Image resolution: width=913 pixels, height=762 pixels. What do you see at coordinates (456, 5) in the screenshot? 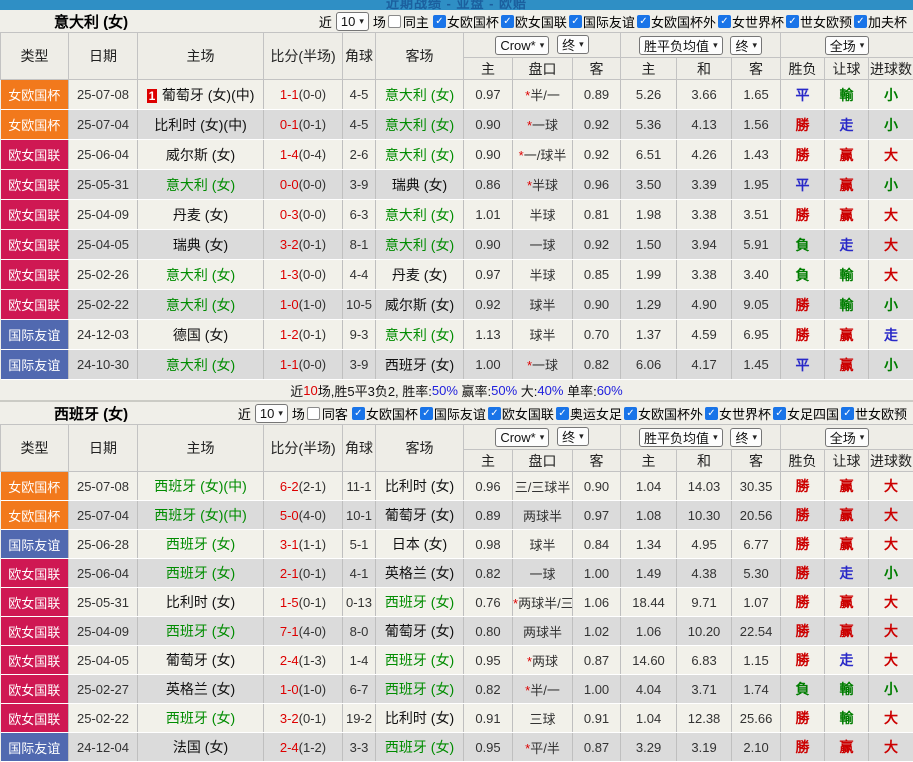
I see `top-nav-links: 近期战绩 - 亚盘 - 欧赔` at bounding box center [456, 5].